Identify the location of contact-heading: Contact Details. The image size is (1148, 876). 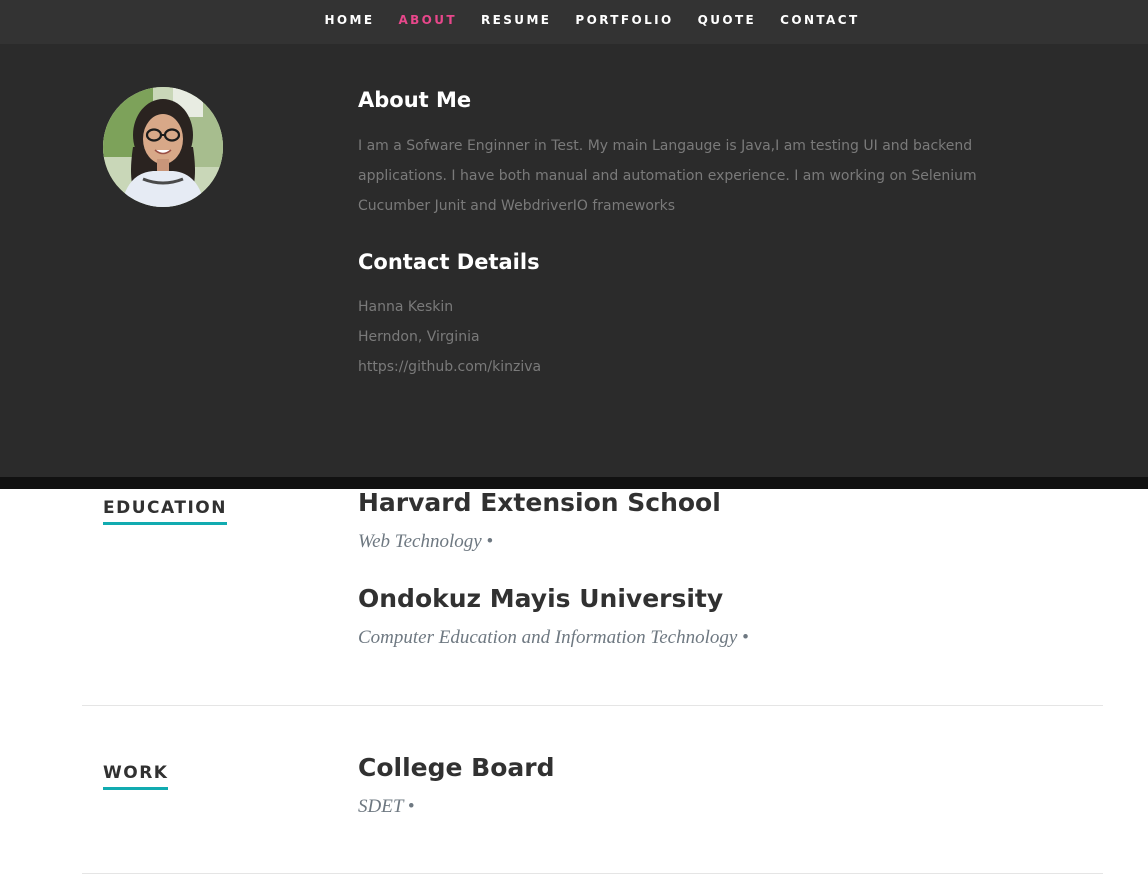
(449, 262).